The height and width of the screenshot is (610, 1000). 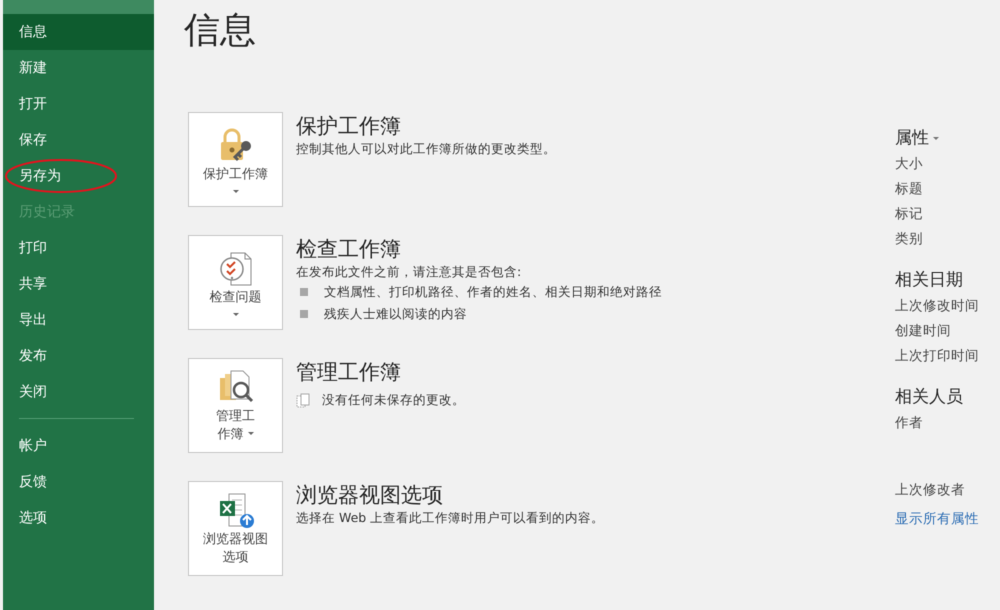 What do you see at coordinates (909, 164) in the screenshot?
I see `property-label: 大小` at bounding box center [909, 164].